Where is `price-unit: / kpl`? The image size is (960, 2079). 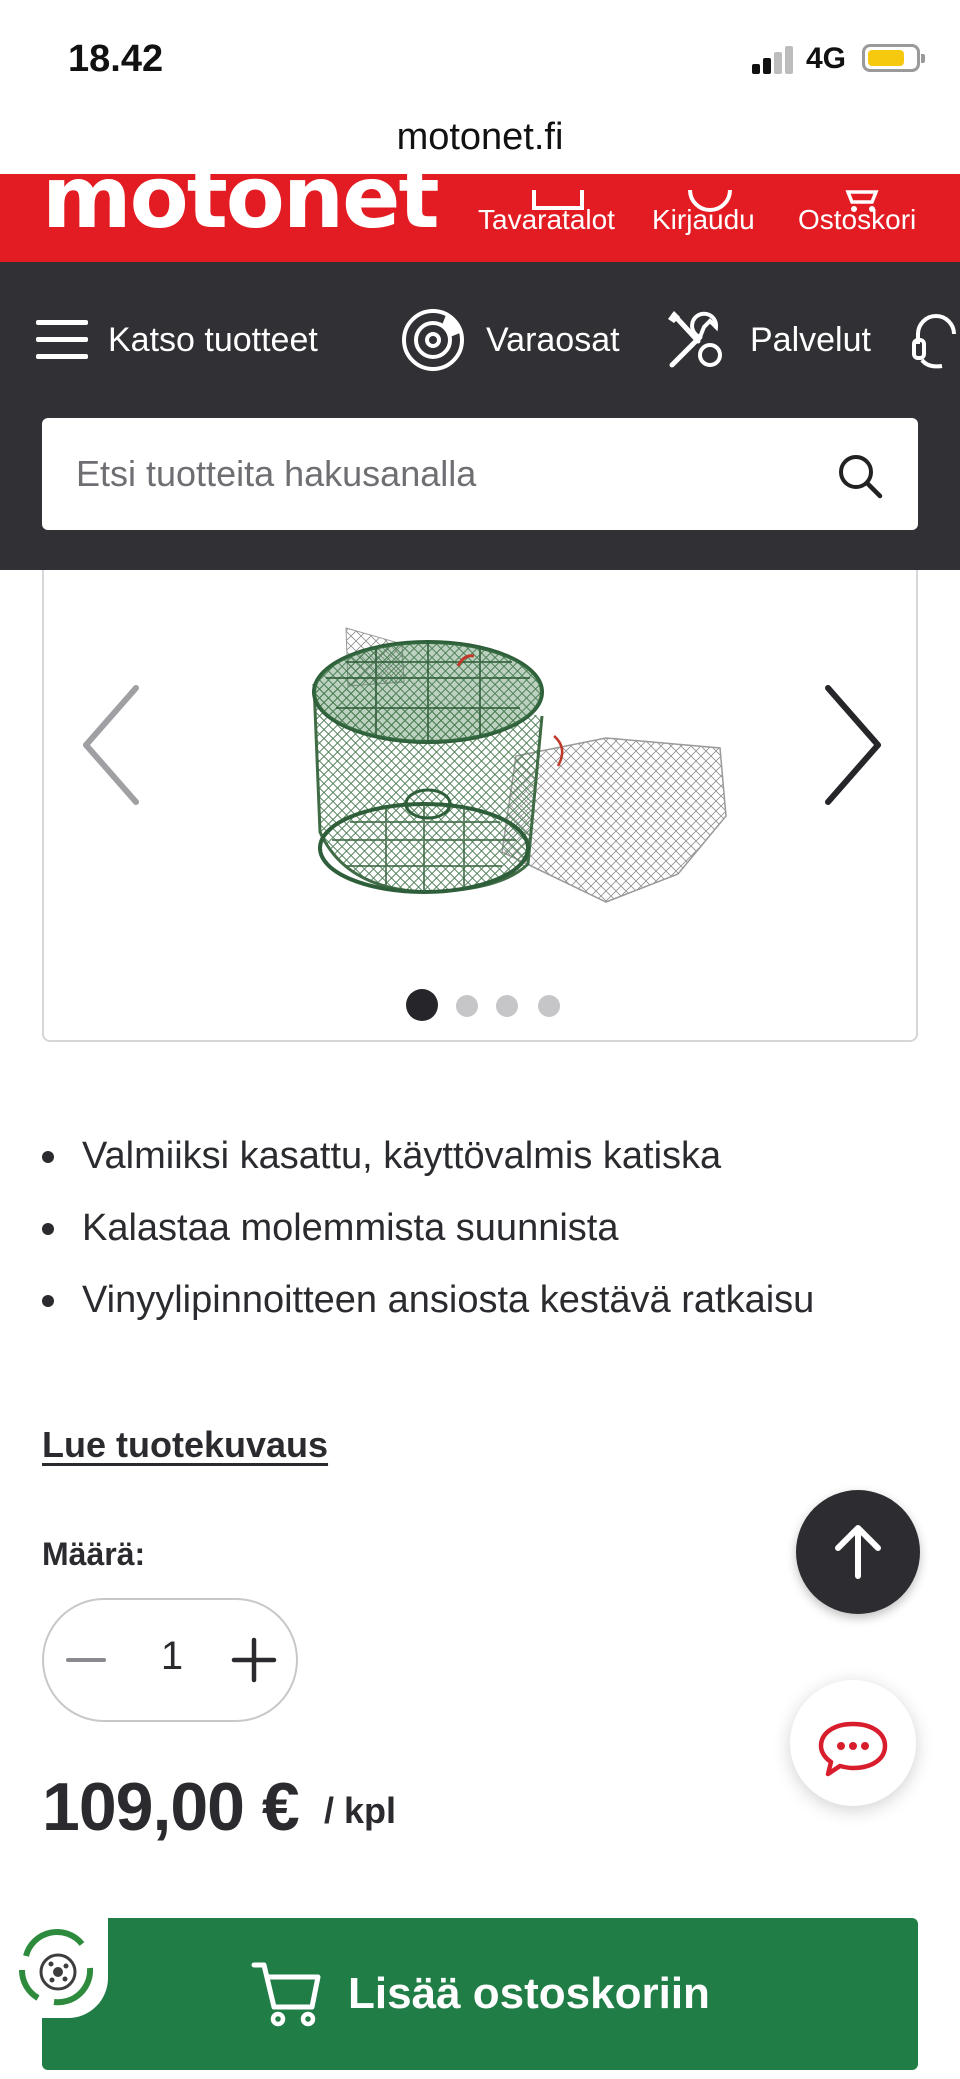
price-unit: / kpl is located at coordinates (360, 1810).